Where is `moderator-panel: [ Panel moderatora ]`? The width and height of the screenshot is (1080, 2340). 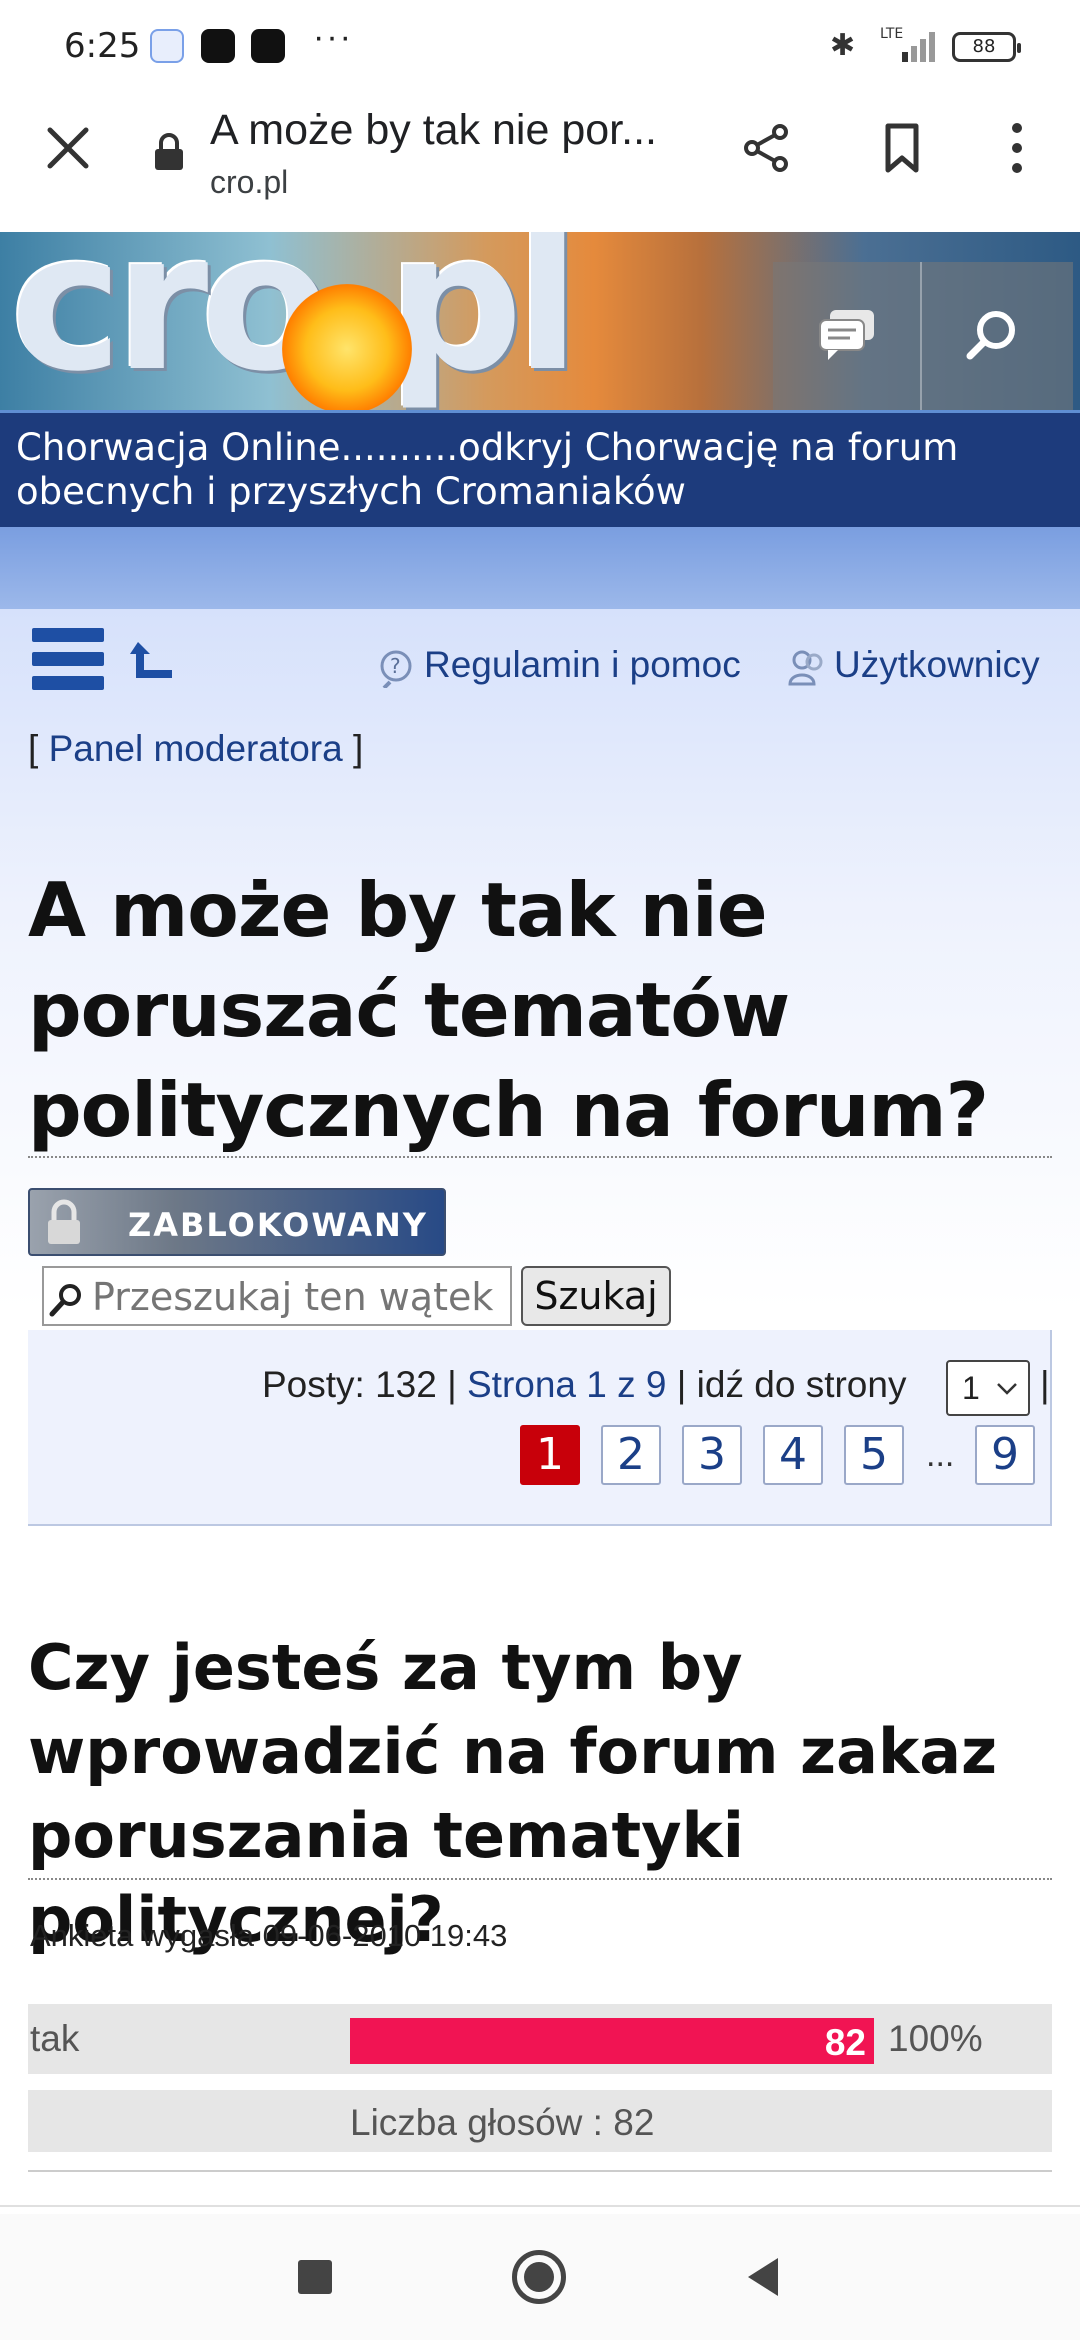
moderator-panel: [ Panel moderatora ] is located at coordinates (195, 749).